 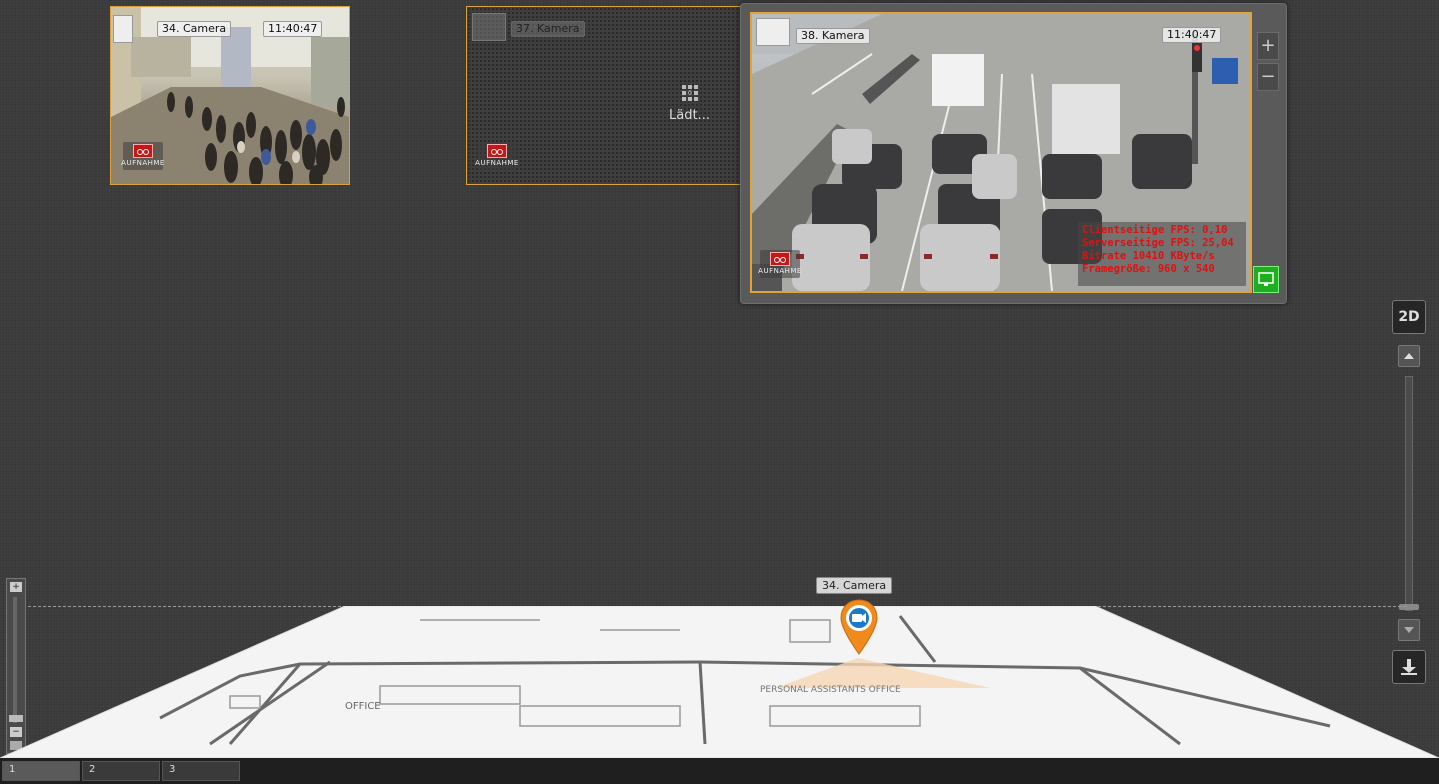 I want to click on camera-tile-34: 34. Camera 11:40:47 AUFNAHME, so click(x=230, y=95).